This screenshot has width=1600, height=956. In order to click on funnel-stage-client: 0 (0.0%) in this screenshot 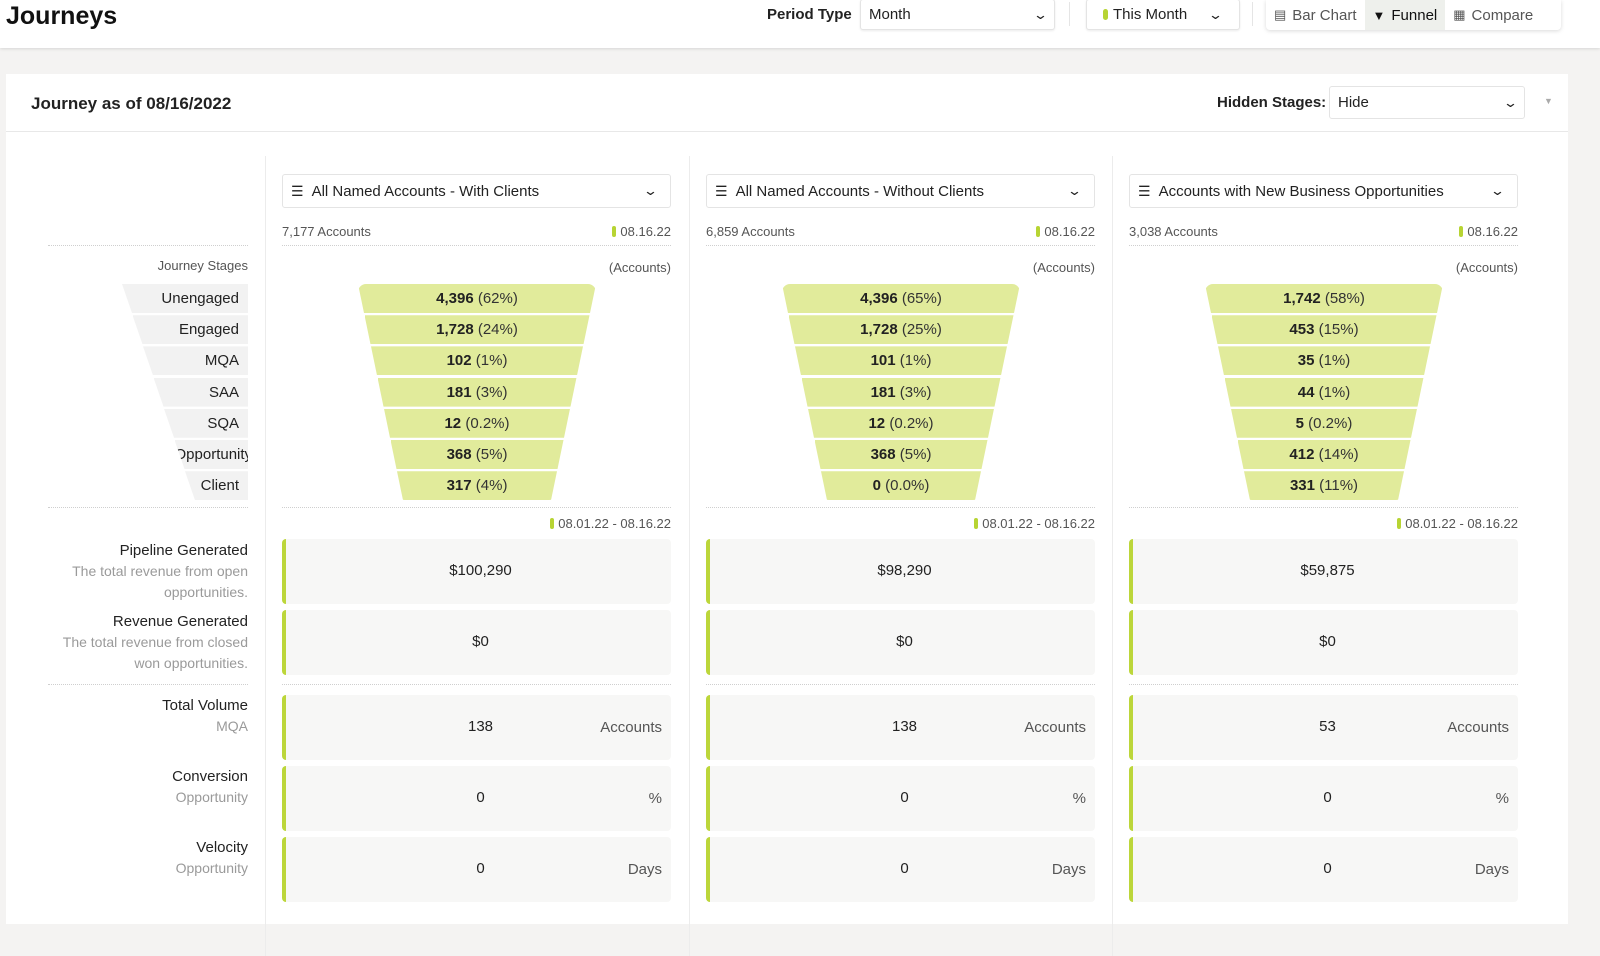, I will do `click(901, 485)`.